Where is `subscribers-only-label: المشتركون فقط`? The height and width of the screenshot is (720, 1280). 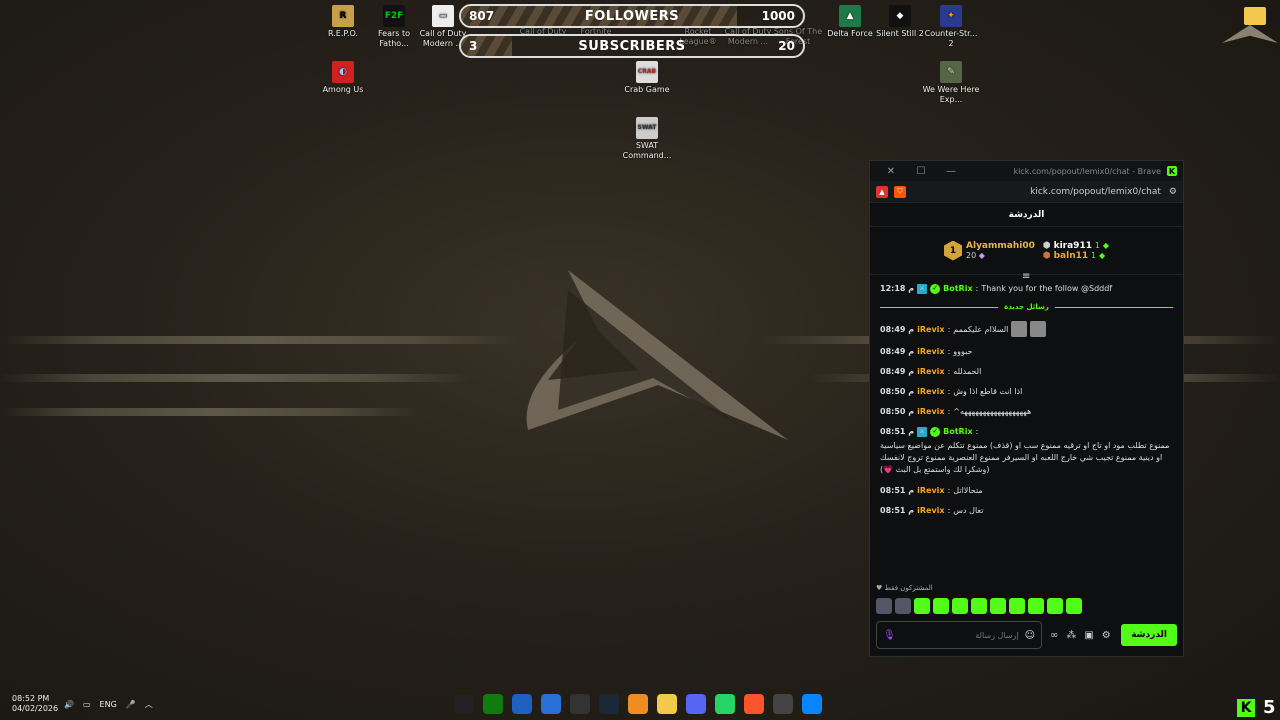 subscribers-only-label: المشتركون فقط is located at coordinates (908, 588).